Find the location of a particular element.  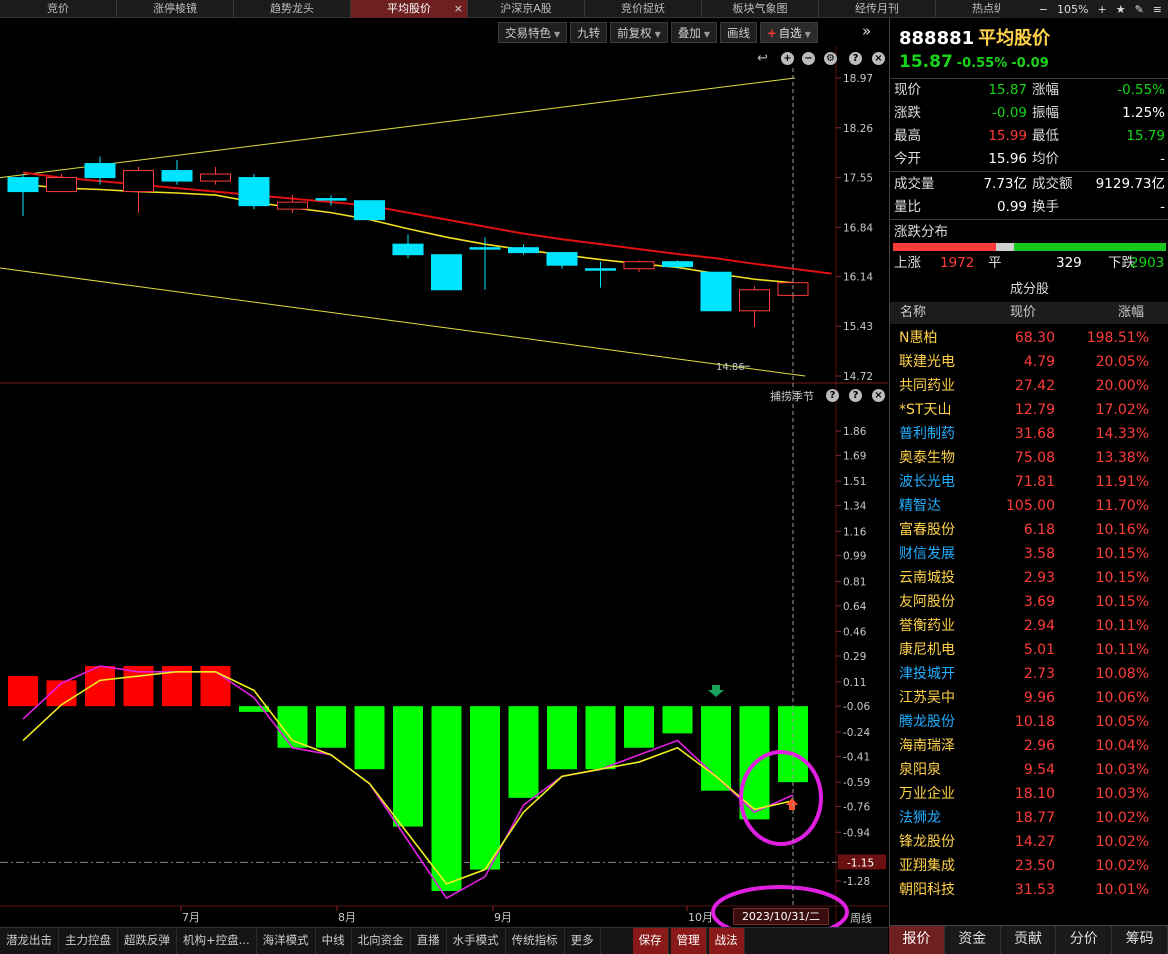

top-tab: 板块气象图 is located at coordinates (760, 9).